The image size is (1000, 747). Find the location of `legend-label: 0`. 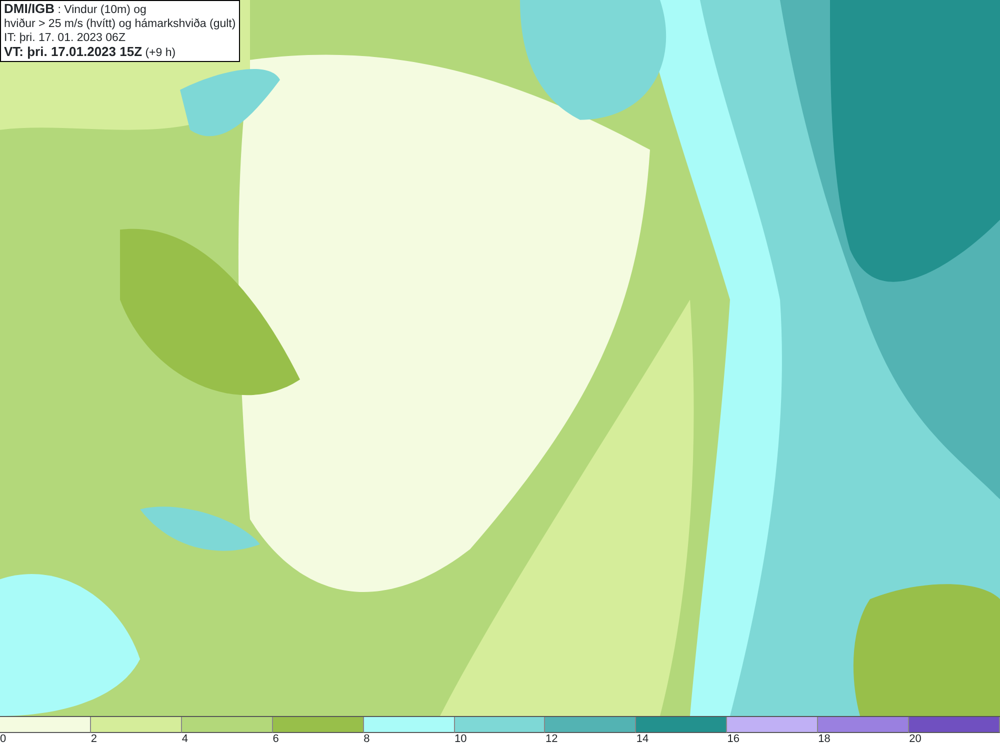

legend-label: 0 is located at coordinates (3, 739).